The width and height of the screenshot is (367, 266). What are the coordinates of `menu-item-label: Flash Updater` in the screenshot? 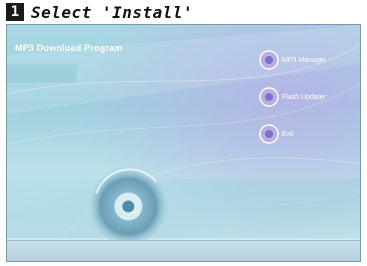 It's located at (304, 97).